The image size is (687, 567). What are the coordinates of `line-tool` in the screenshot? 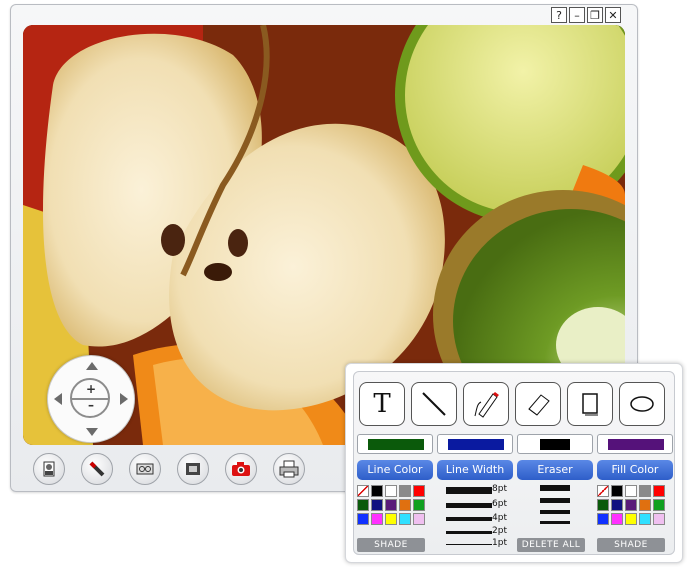 It's located at (434, 404).